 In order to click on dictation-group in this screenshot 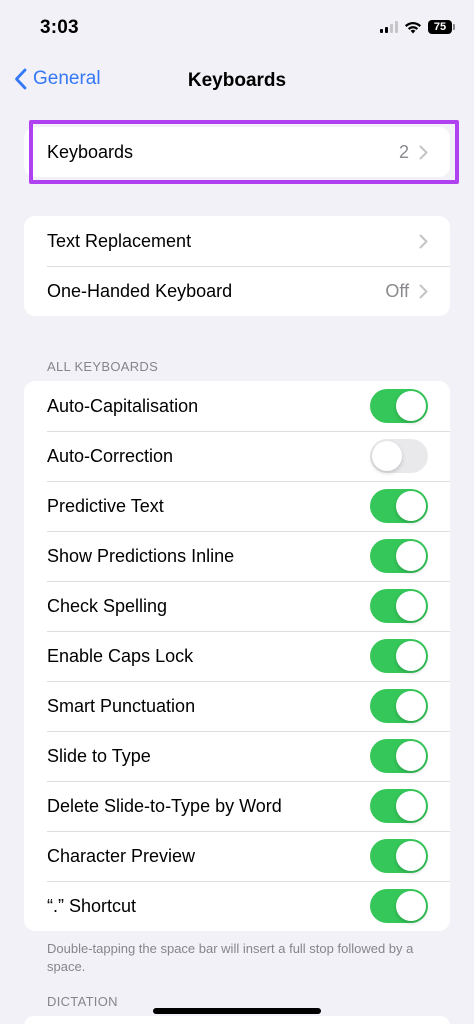, I will do `click(237, 1020)`.